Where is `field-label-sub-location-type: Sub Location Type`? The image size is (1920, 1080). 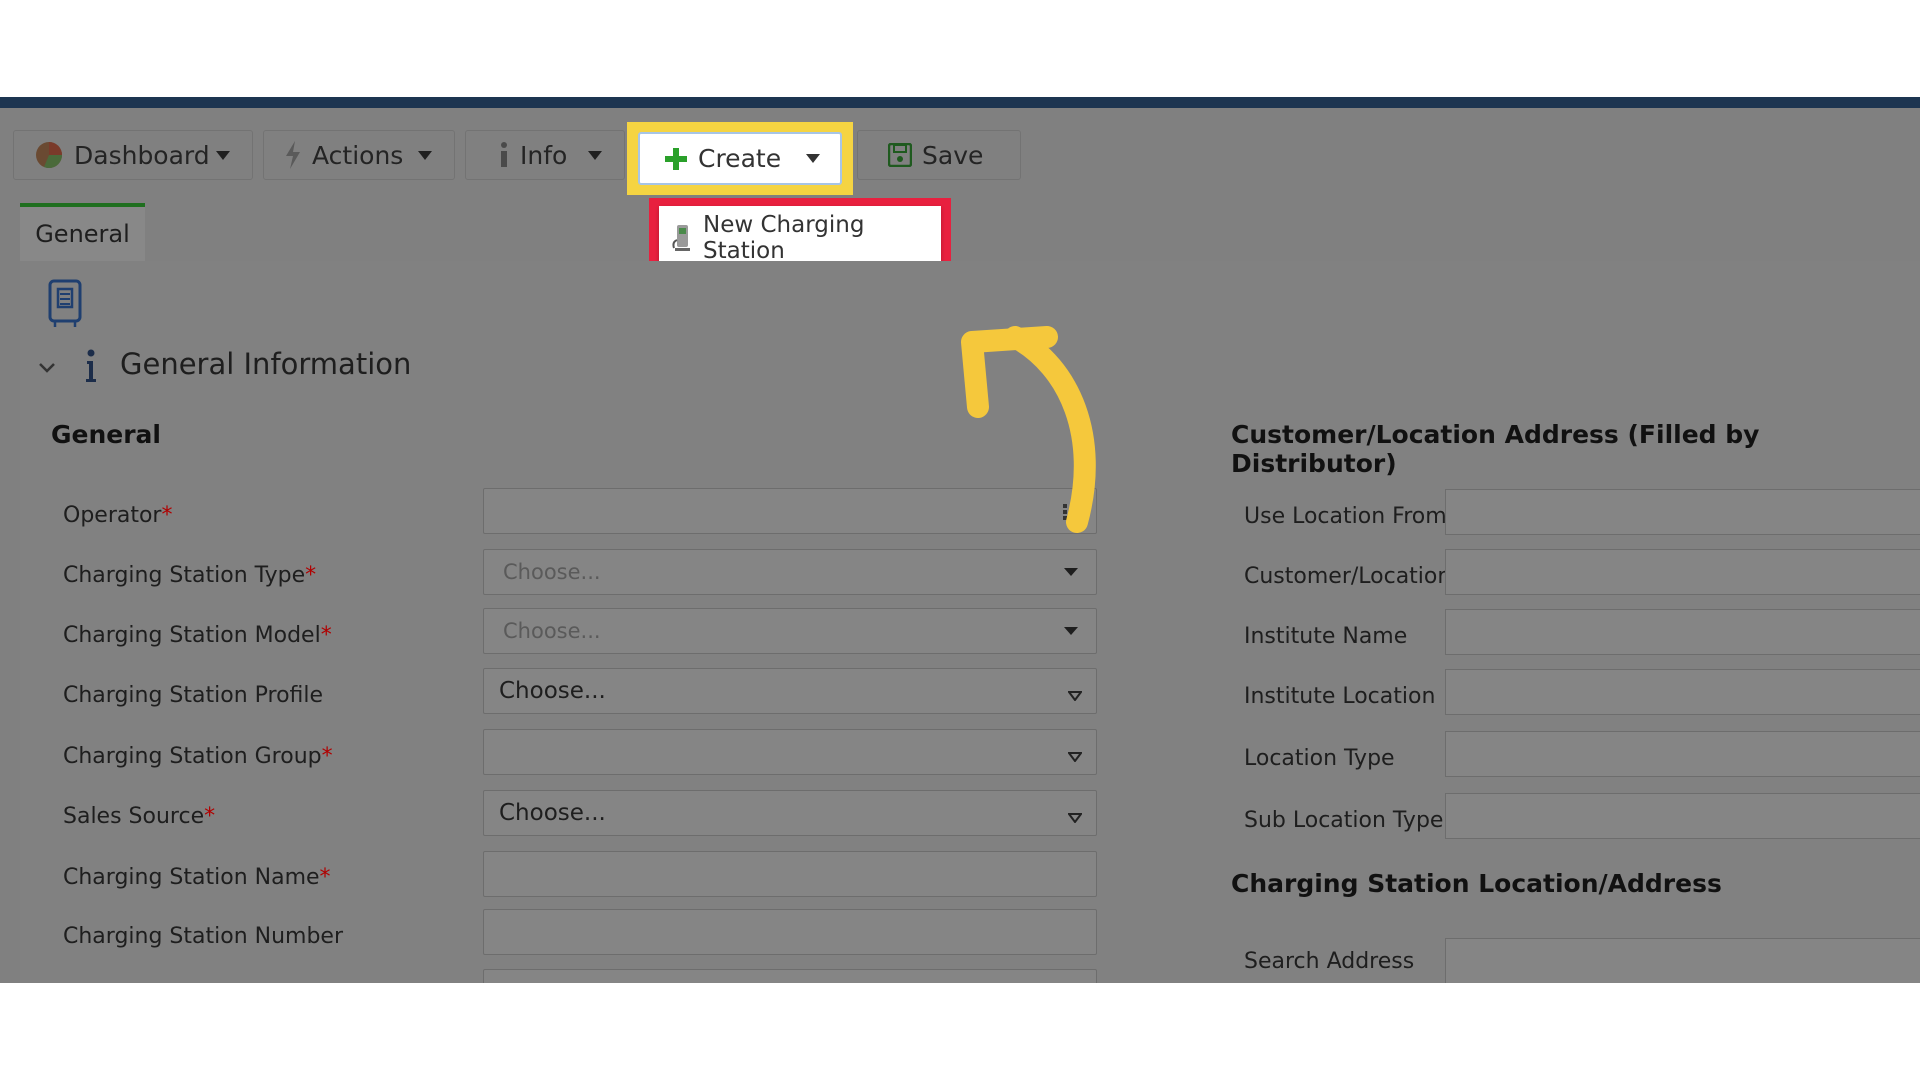
field-label-sub-location-type: Sub Location Type is located at coordinates (1344, 820).